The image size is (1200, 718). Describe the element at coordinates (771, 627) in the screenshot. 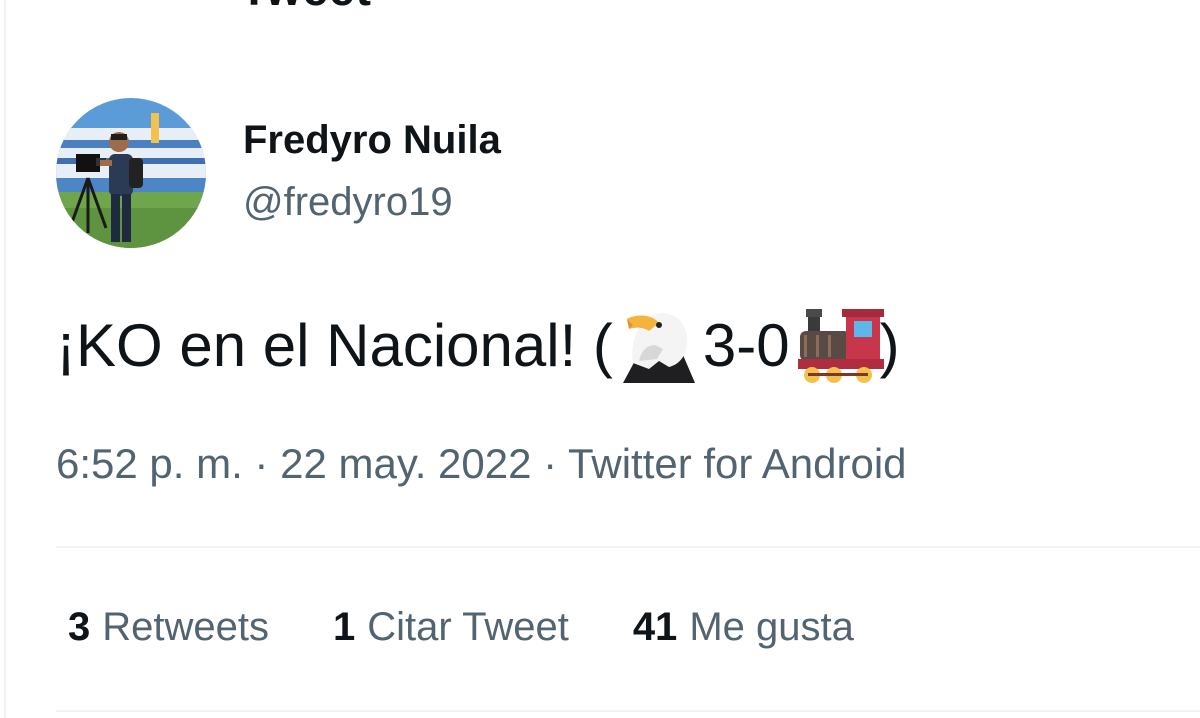

I see `likes-label: Me gusta` at that location.